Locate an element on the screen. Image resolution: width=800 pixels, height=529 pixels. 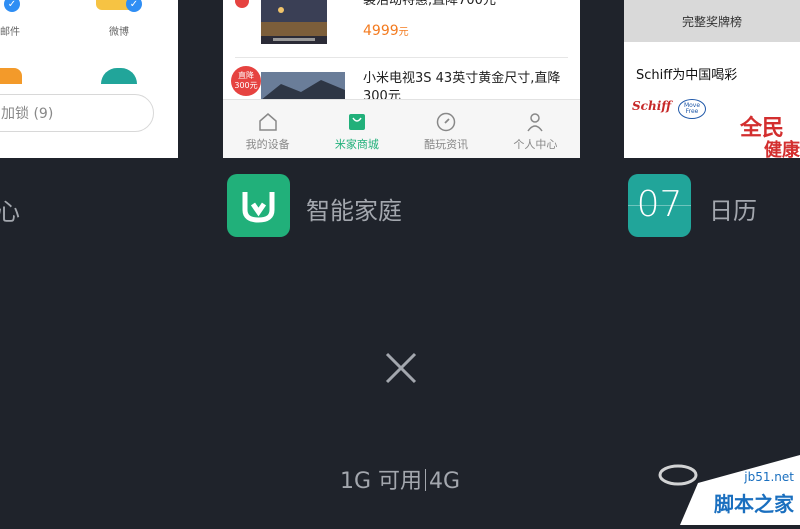
medal-table-label: 完整奖牌榜 is located at coordinates (711, 21).